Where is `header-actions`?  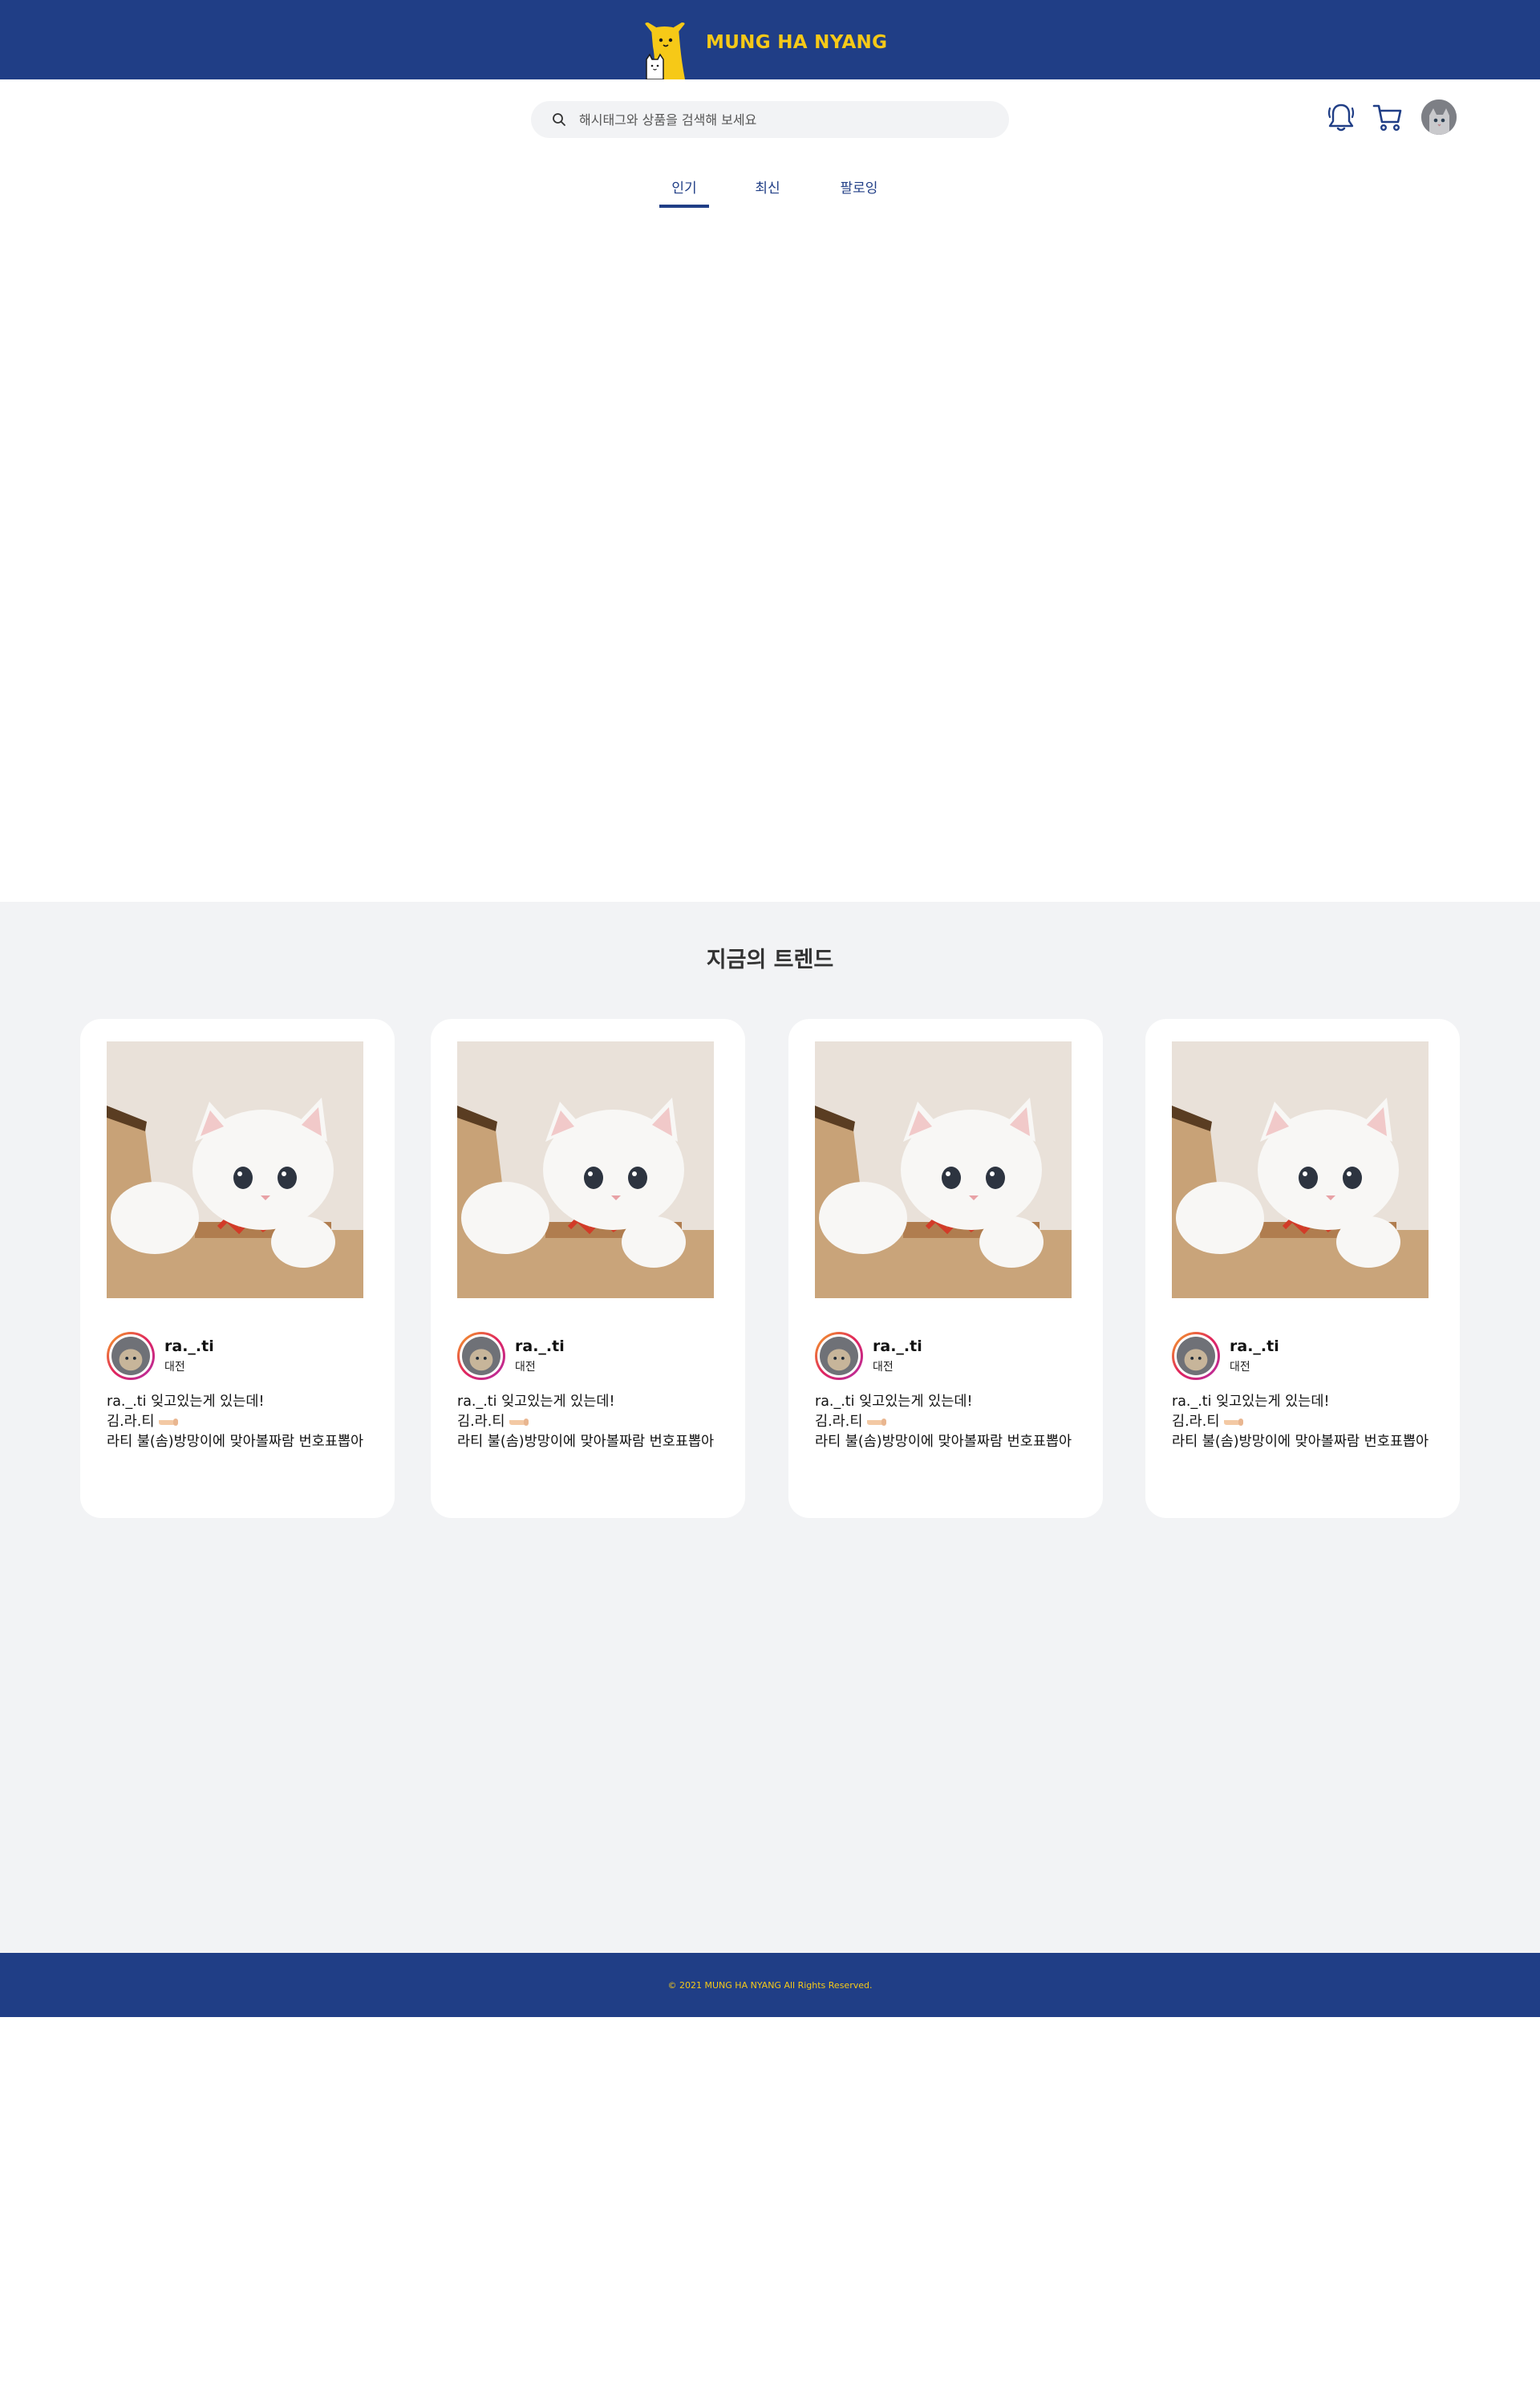 header-actions is located at coordinates (1391, 117).